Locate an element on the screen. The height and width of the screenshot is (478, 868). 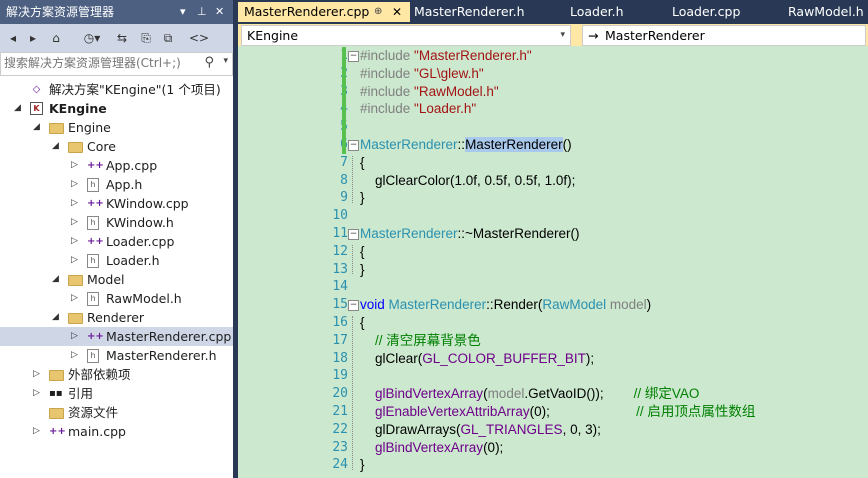
pin-icon: ⊥ is located at coordinates (202, 12).